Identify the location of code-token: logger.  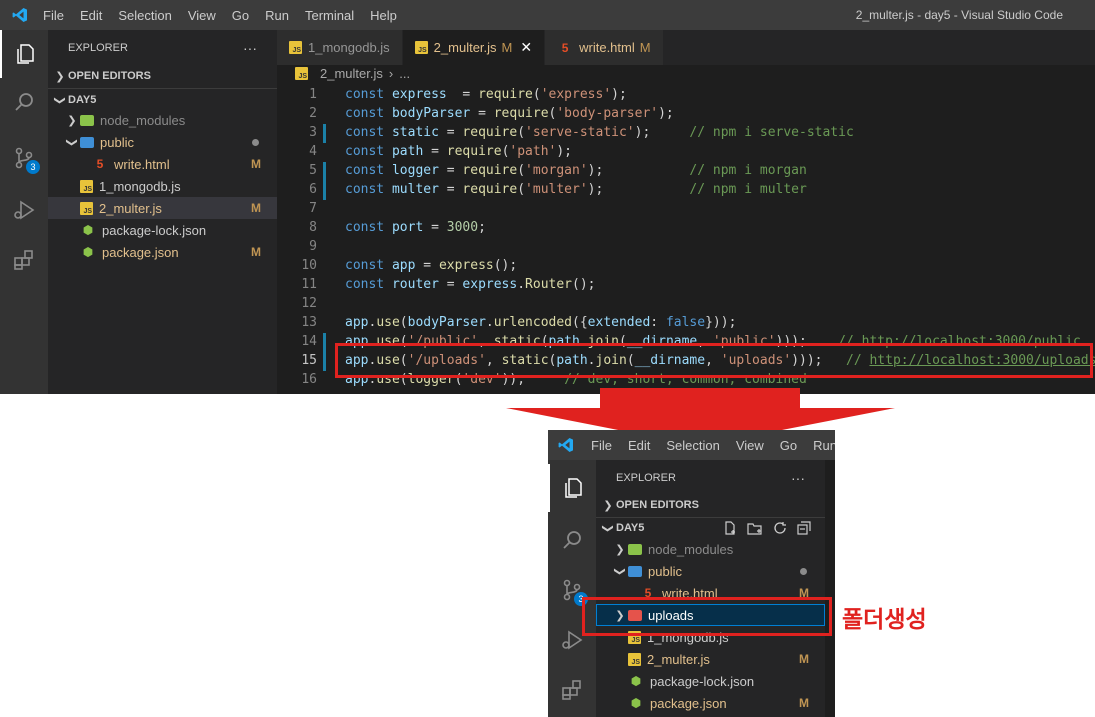
(415, 170).